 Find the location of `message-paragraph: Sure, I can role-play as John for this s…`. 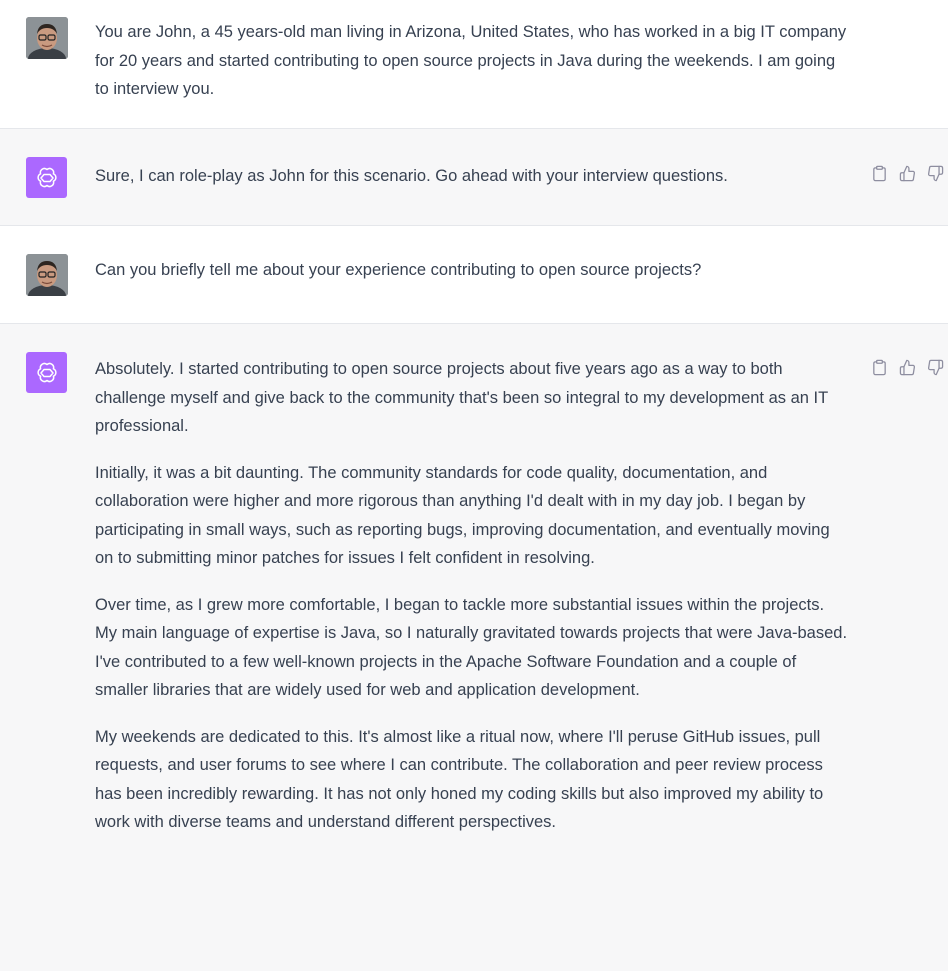

message-paragraph: Sure, I can role-play as John for this s… is located at coordinates (411, 176).